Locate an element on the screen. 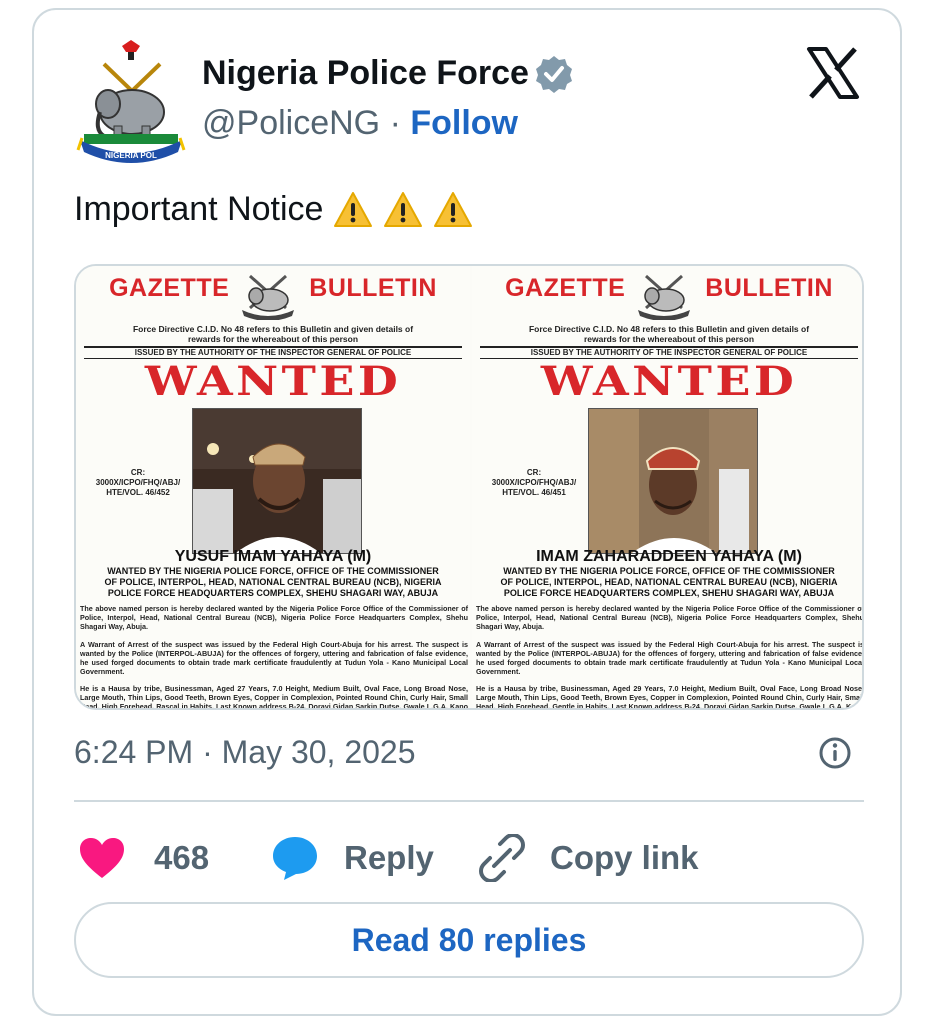  case-reference: CR: 3000X/ICPO/FHQ/ABJ/ HTE/VOL. 46/451 is located at coordinates (534, 482).